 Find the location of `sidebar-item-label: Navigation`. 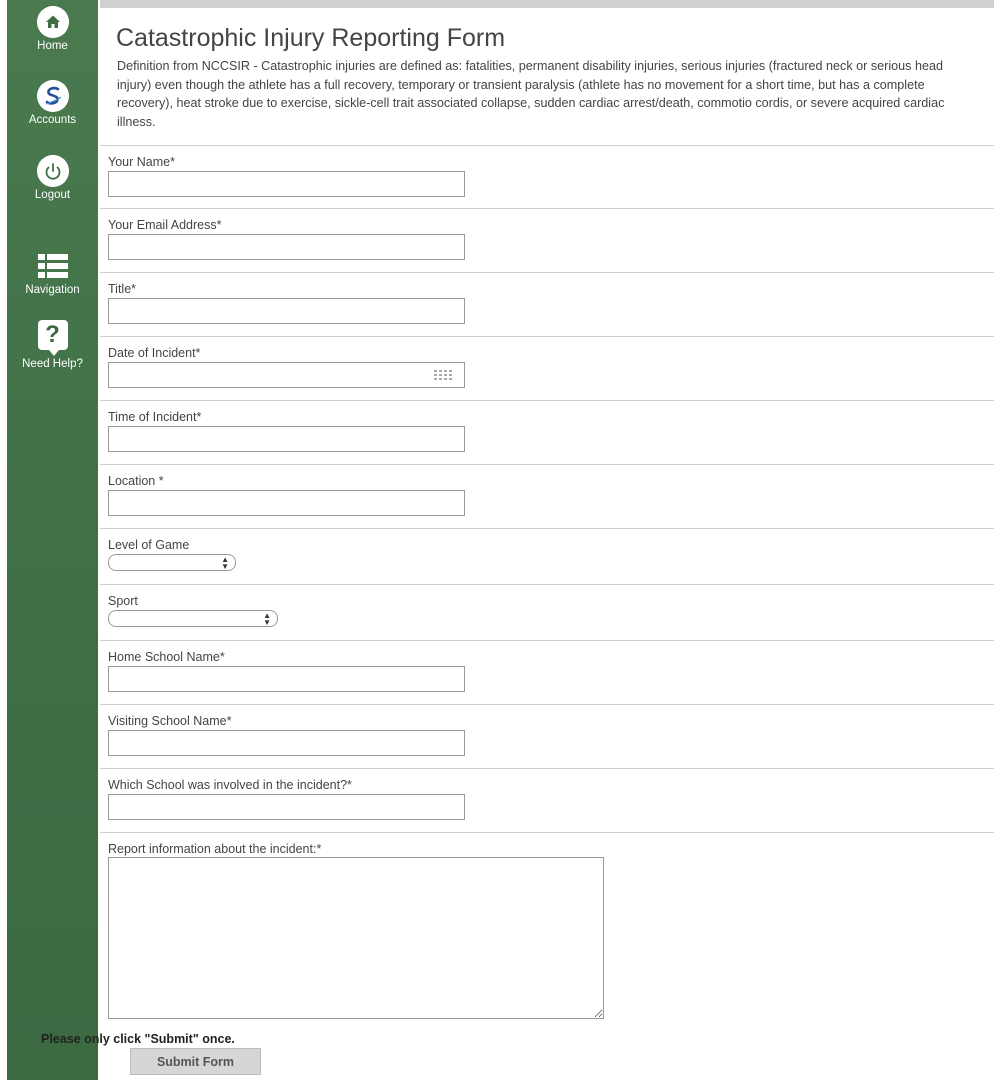

sidebar-item-label: Navigation is located at coordinates (52, 290).